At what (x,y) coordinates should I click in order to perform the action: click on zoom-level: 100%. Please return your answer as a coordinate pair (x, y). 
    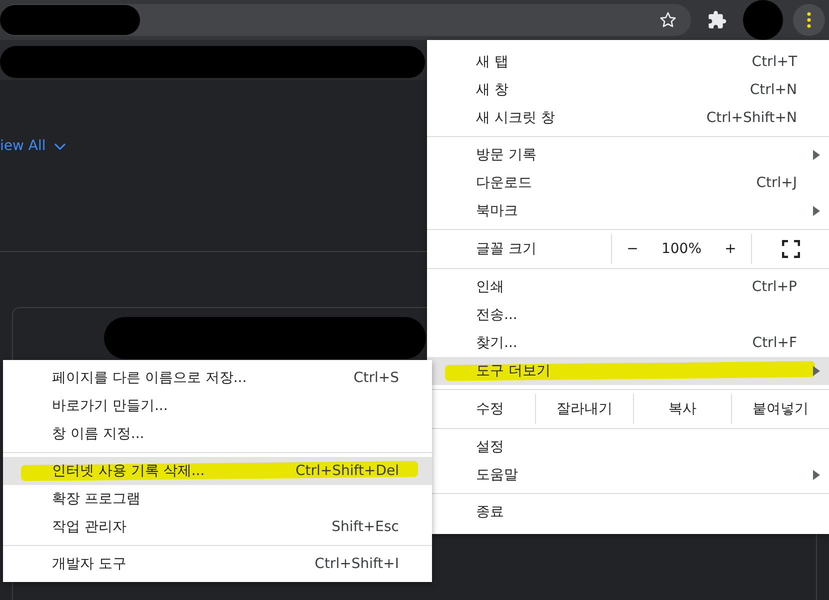
    Looking at the image, I should click on (681, 249).